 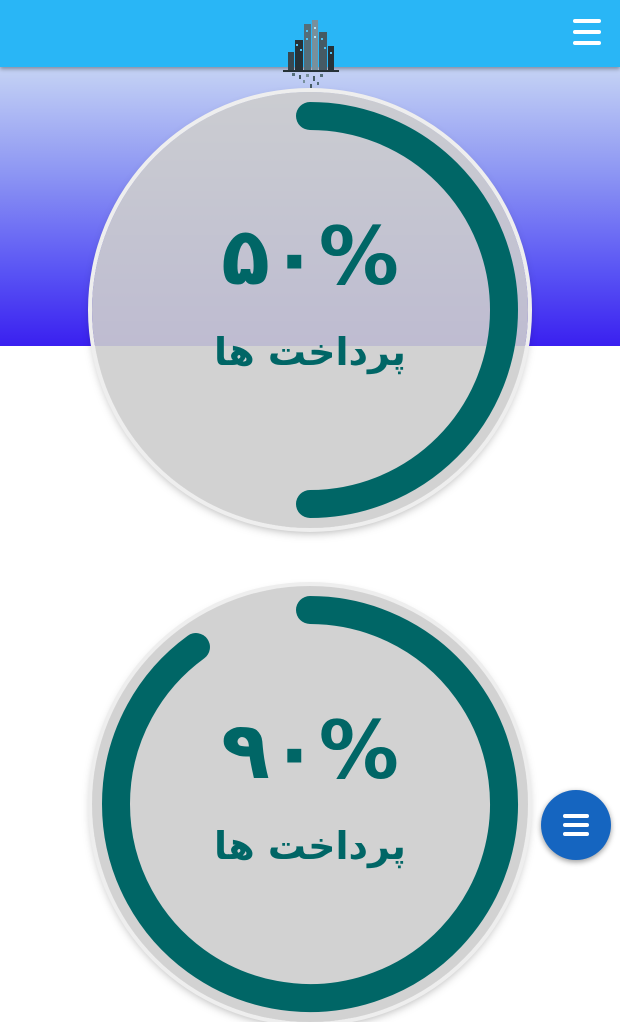 What do you see at coordinates (310, 750) in the screenshot?
I see `gauge-percentage: ۹۰%` at bounding box center [310, 750].